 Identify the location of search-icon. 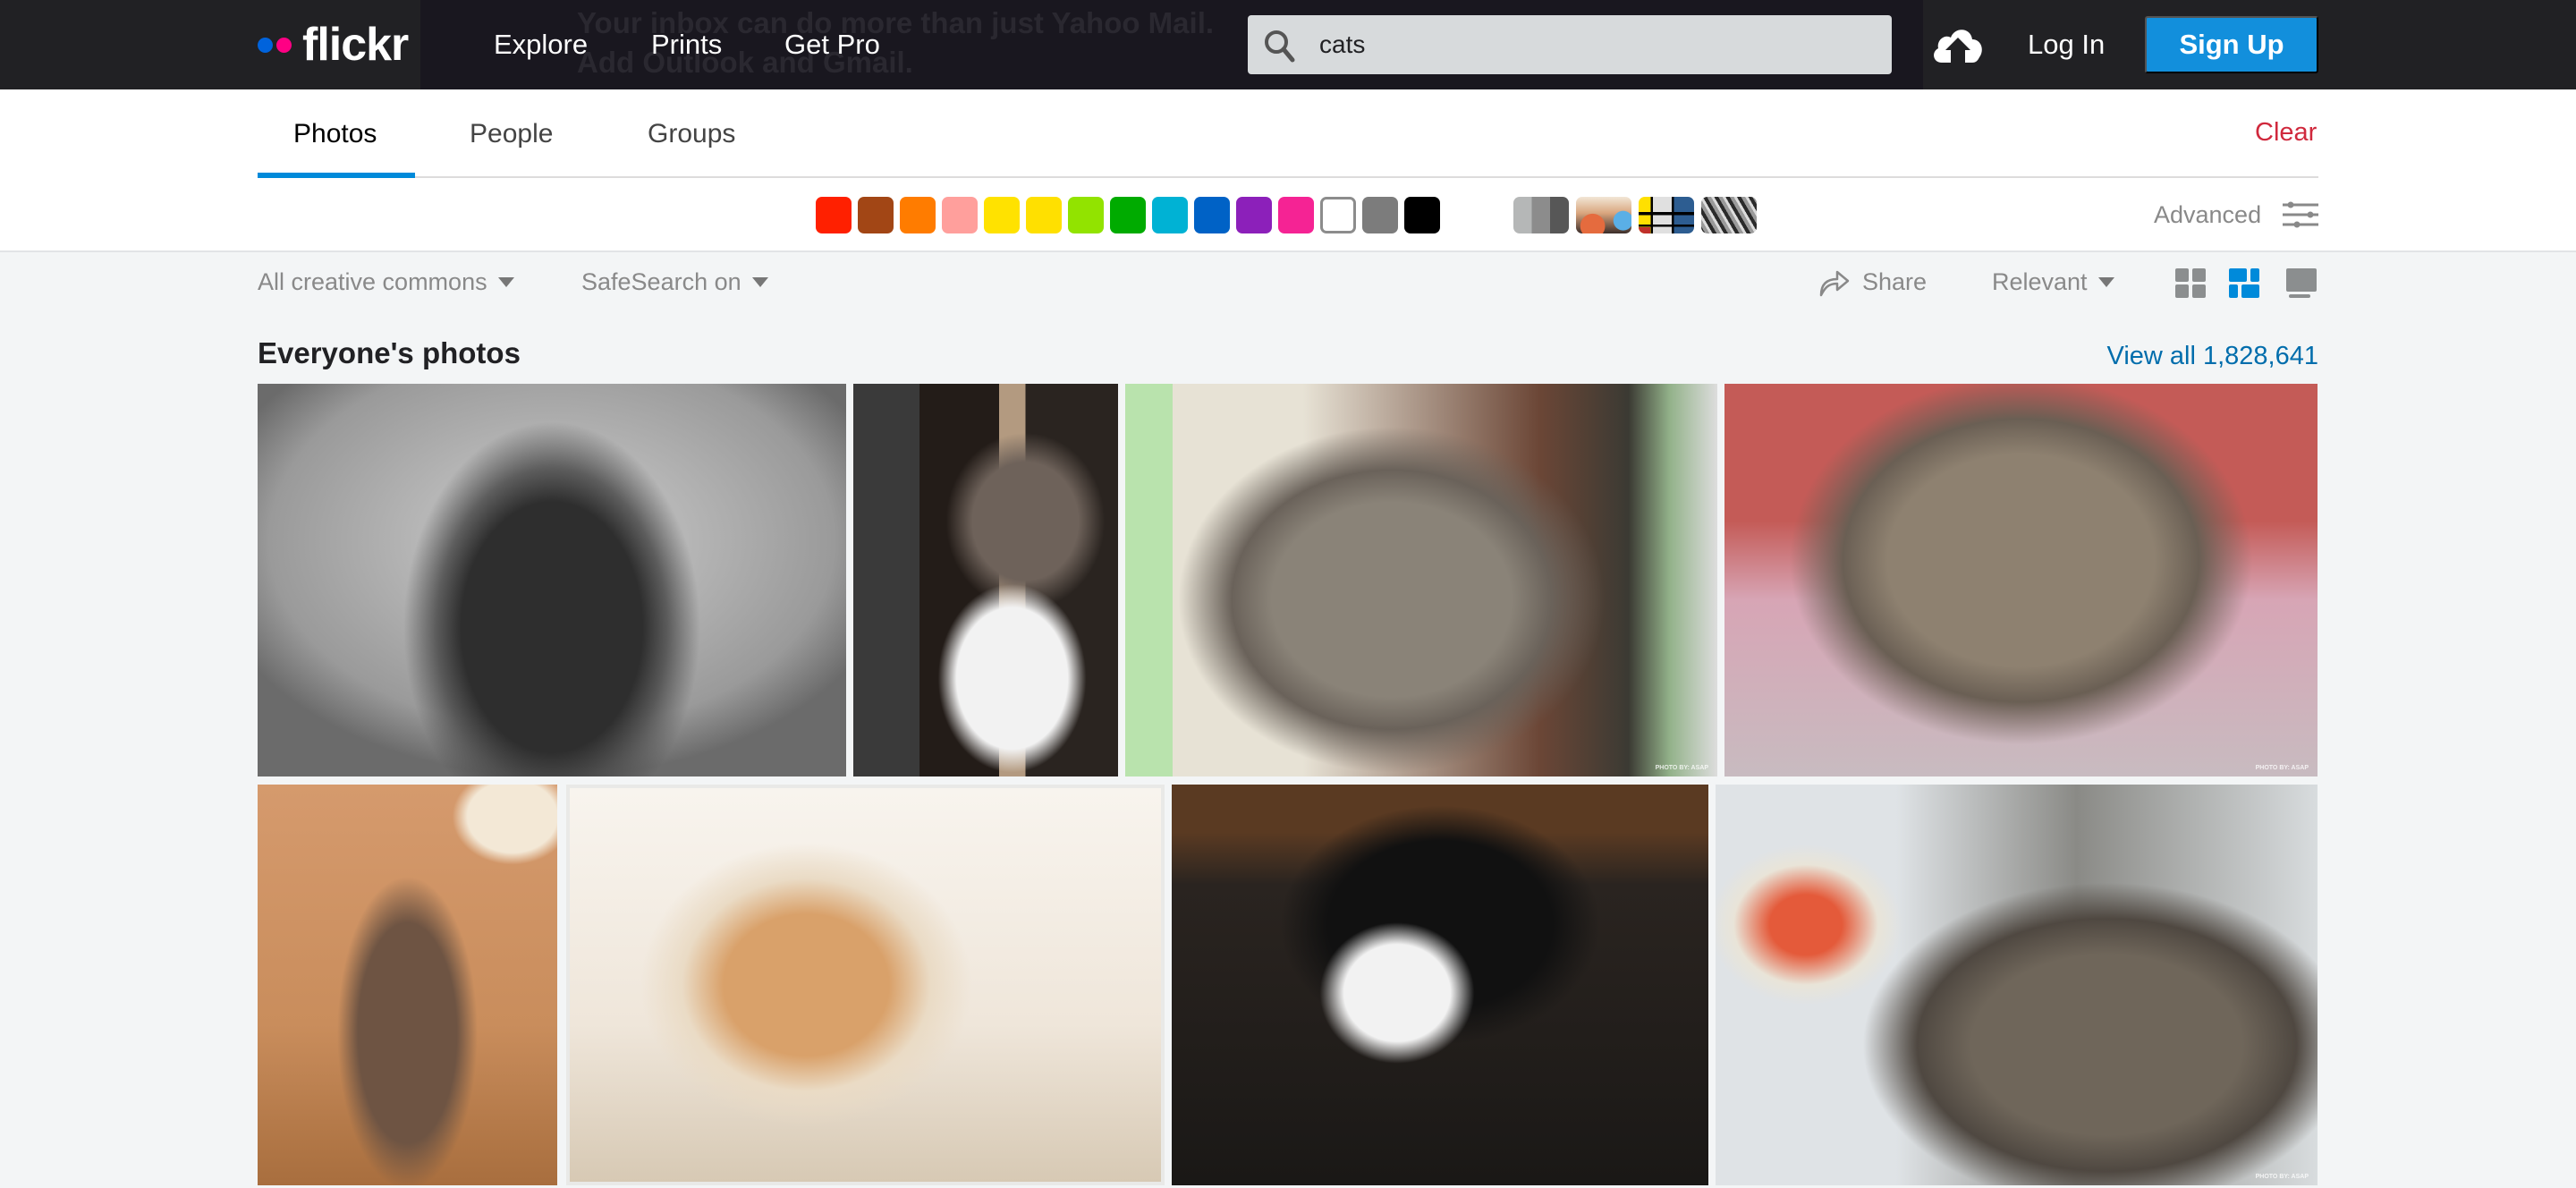
(1280, 46).